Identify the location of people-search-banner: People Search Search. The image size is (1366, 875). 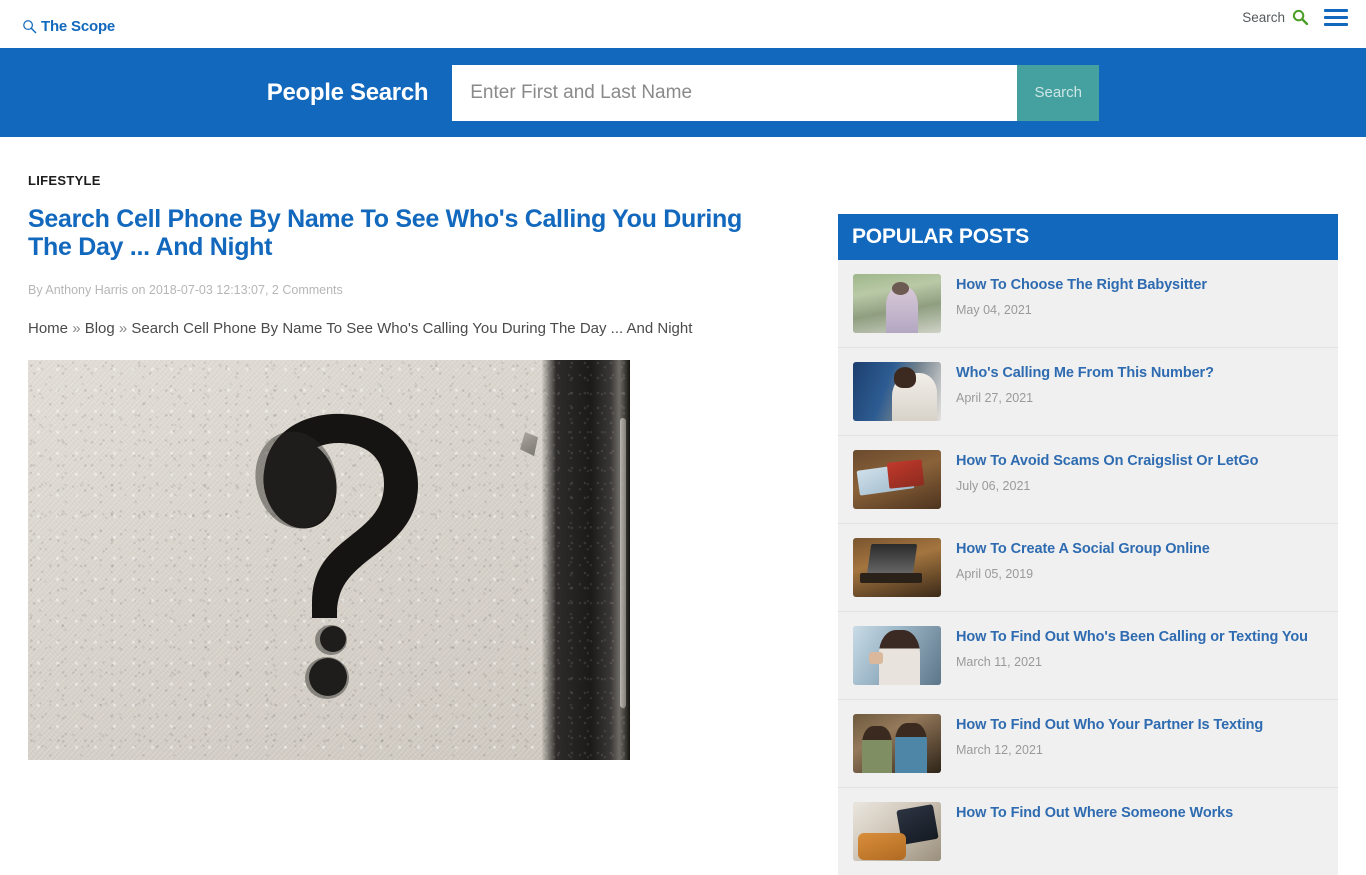
(683, 92).